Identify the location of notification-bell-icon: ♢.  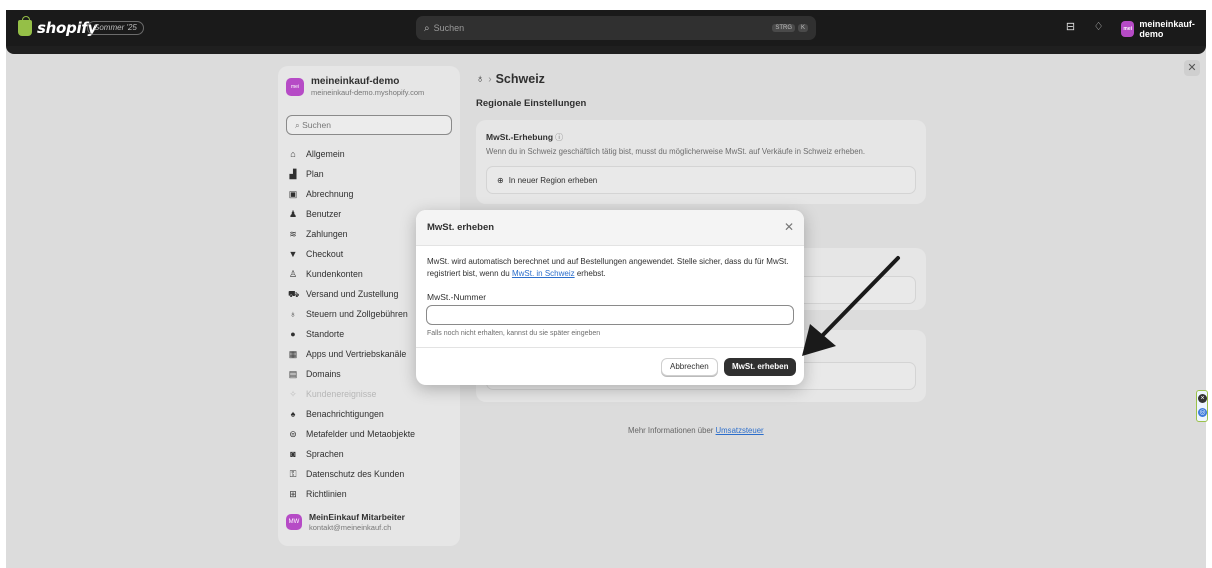
(1098, 27).